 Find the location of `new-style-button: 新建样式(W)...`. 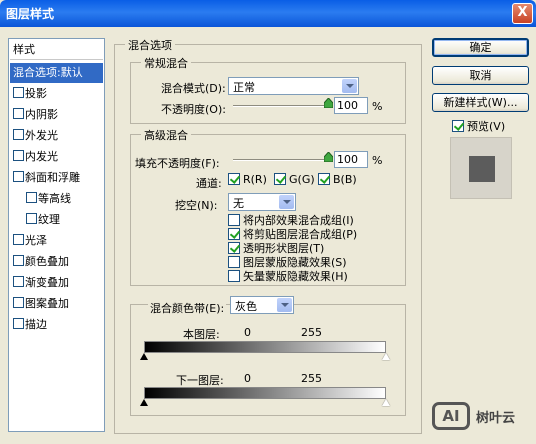

new-style-button: 新建样式(W)... is located at coordinates (480, 102).